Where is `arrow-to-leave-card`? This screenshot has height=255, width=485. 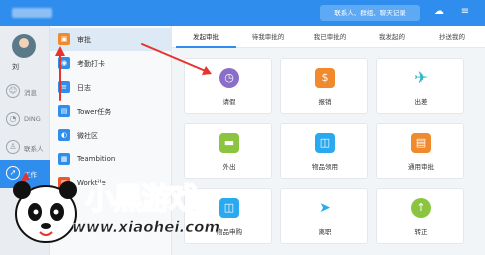 arrow-to-leave-card is located at coordinates (175, 58).